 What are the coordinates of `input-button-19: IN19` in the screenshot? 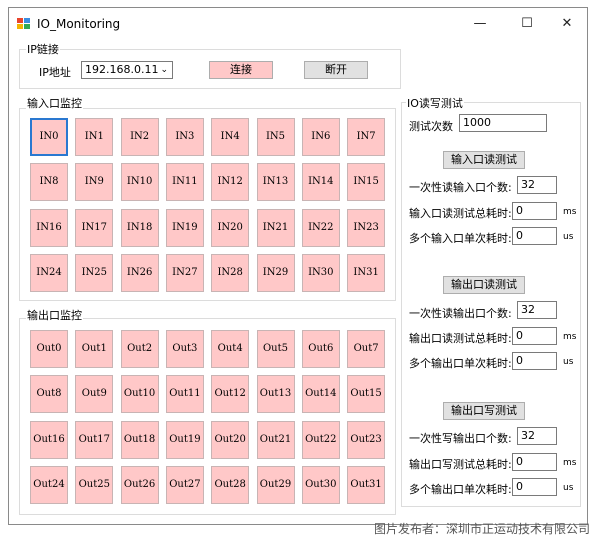 It's located at (184, 227).